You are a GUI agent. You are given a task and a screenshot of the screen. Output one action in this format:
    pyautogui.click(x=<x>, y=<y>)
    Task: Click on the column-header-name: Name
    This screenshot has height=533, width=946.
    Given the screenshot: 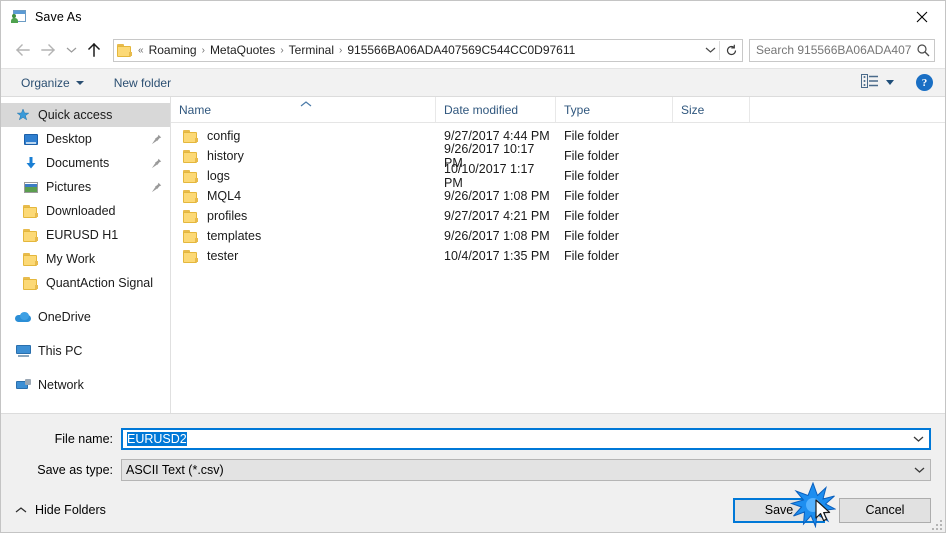 What is the action you would take?
    pyautogui.click(x=303, y=109)
    